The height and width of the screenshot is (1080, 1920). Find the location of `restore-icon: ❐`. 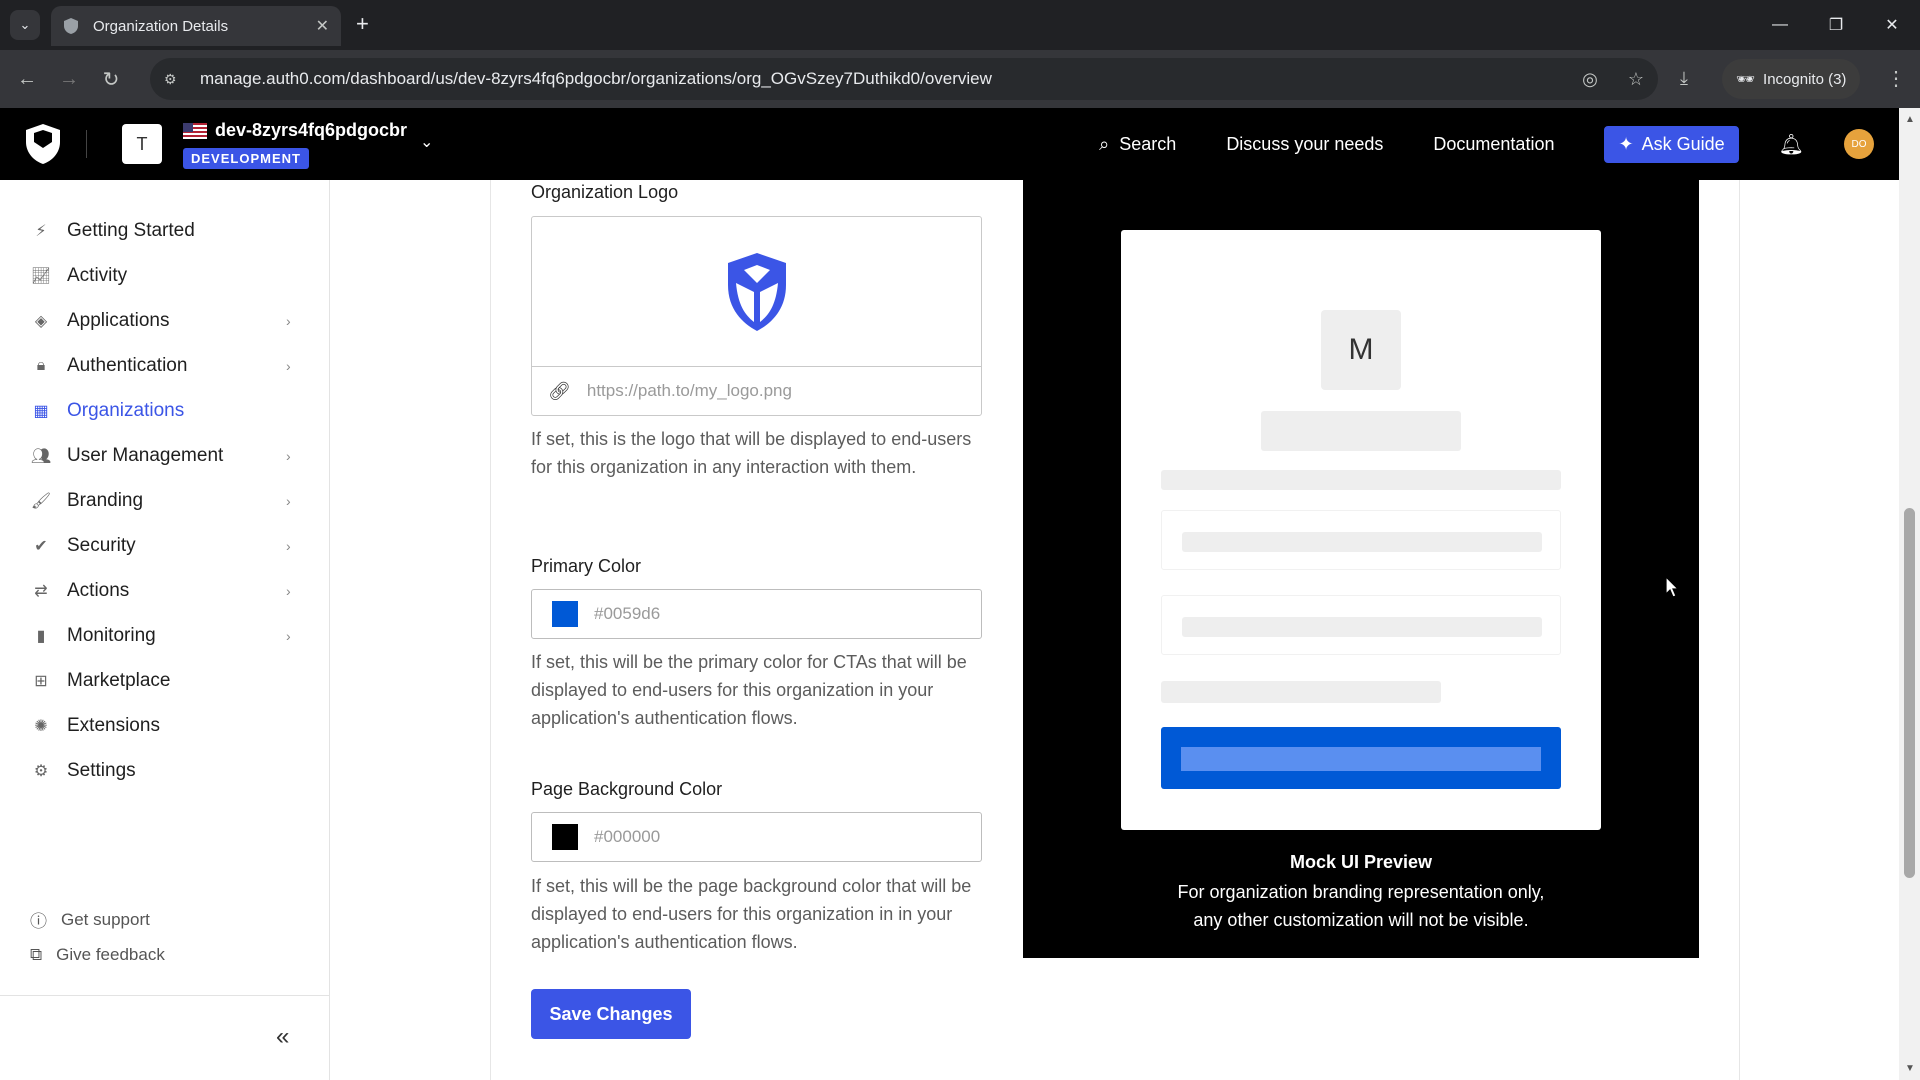

restore-icon: ❐ is located at coordinates (1836, 25).